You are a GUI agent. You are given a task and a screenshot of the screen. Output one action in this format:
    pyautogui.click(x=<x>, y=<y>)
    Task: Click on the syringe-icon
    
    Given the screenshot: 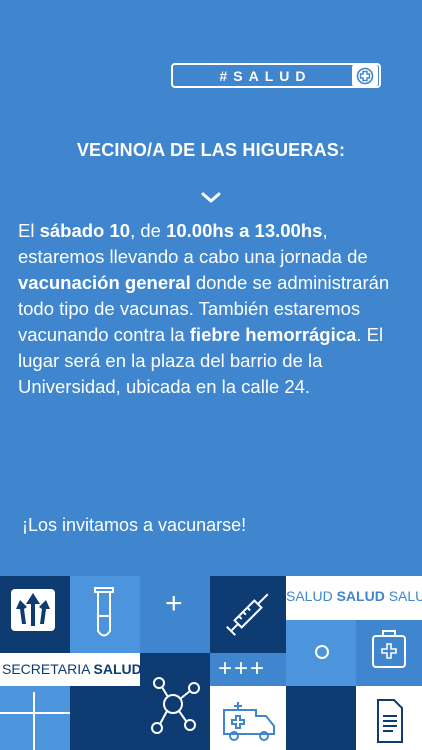 What is the action you would take?
    pyautogui.click(x=247, y=614)
    